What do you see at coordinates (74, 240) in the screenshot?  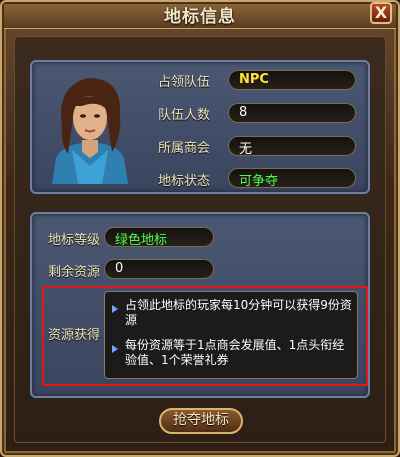 I see `landmark-level-label: 地标等级` at bounding box center [74, 240].